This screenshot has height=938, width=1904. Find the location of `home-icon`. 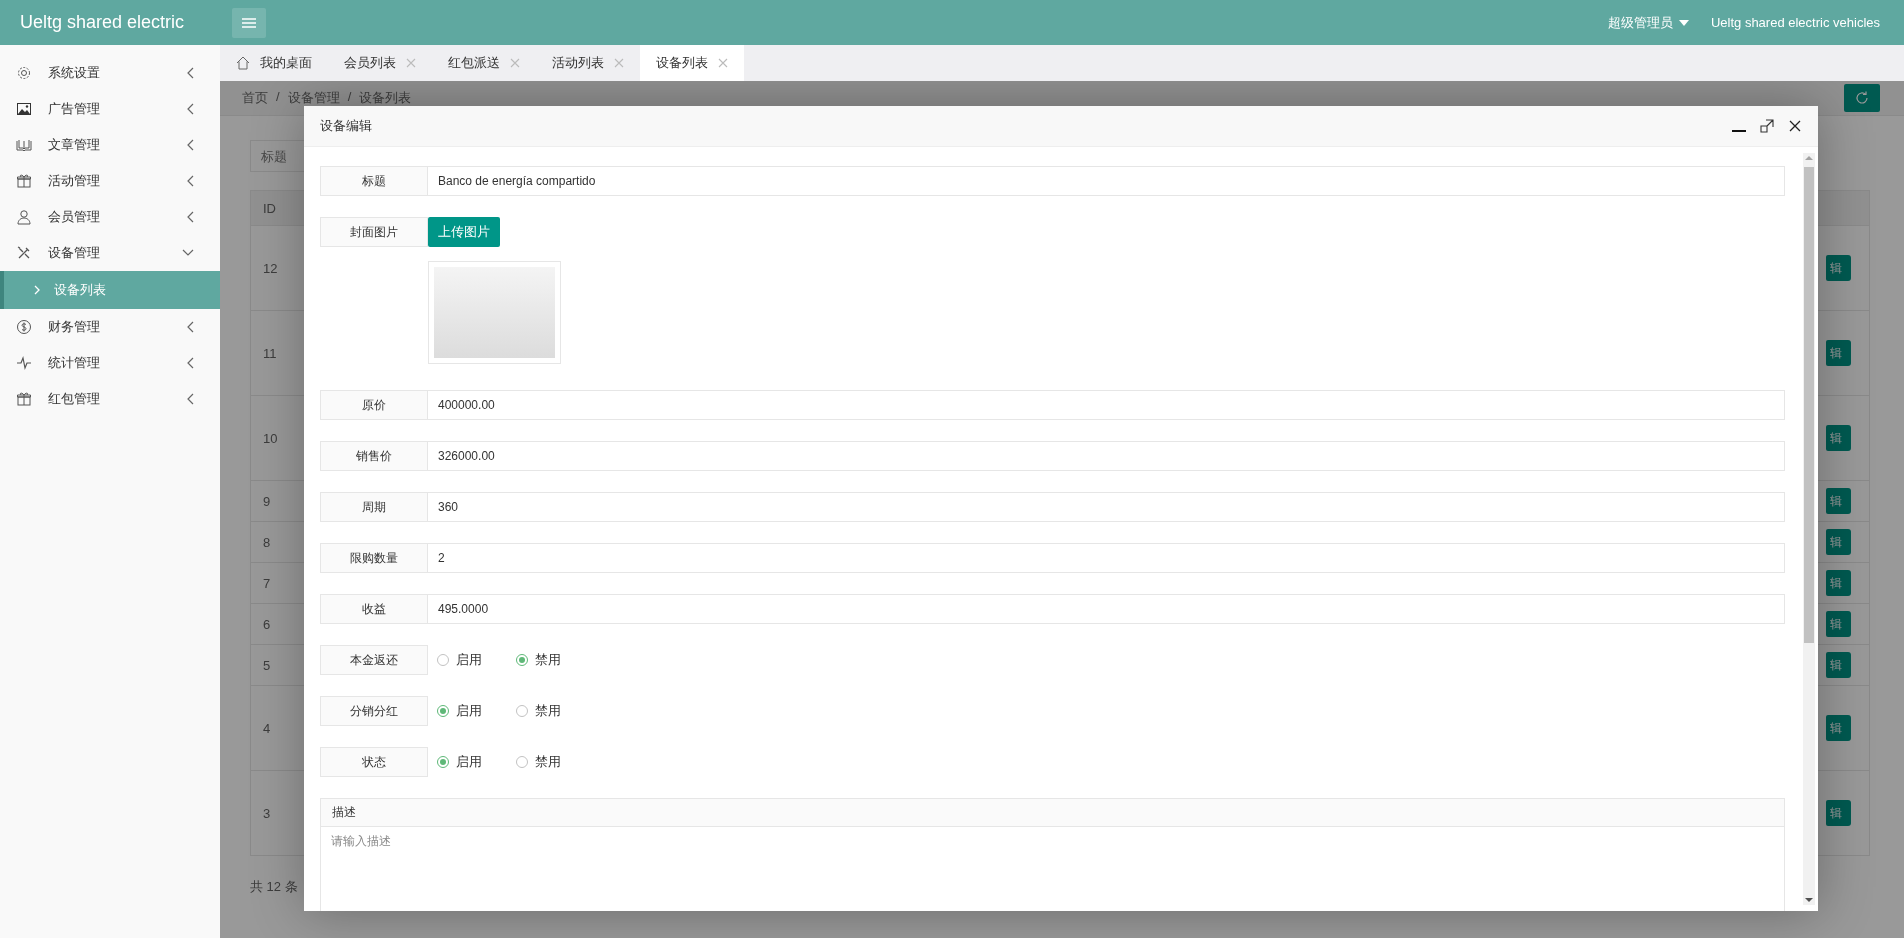

home-icon is located at coordinates (243, 63).